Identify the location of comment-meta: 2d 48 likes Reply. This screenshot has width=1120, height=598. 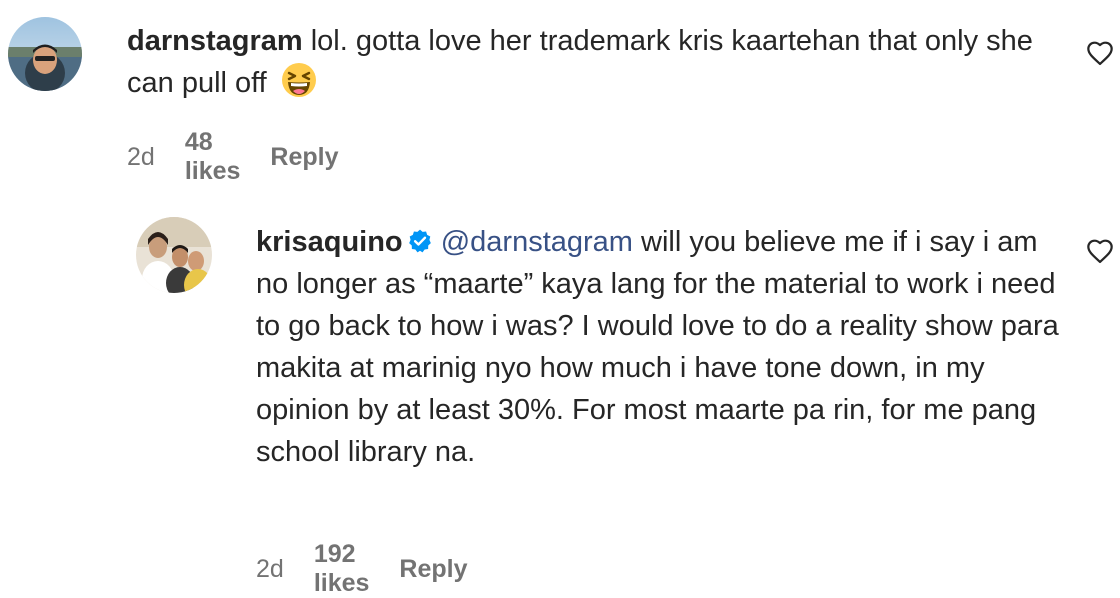
(233, 157).